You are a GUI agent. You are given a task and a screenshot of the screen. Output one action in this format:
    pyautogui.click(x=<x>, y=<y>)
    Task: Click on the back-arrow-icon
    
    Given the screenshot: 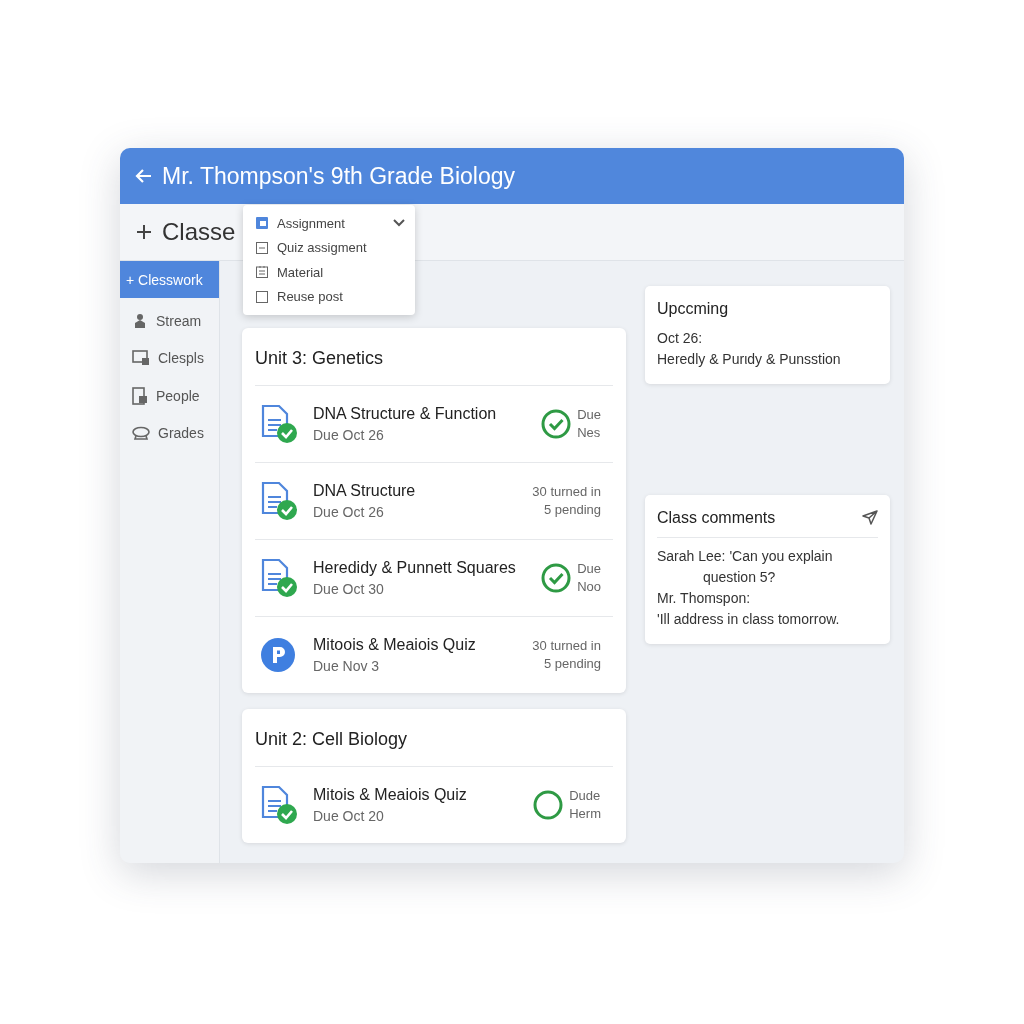 What is the action you would take?
    pyautogui.click(x=143, y=176)
    